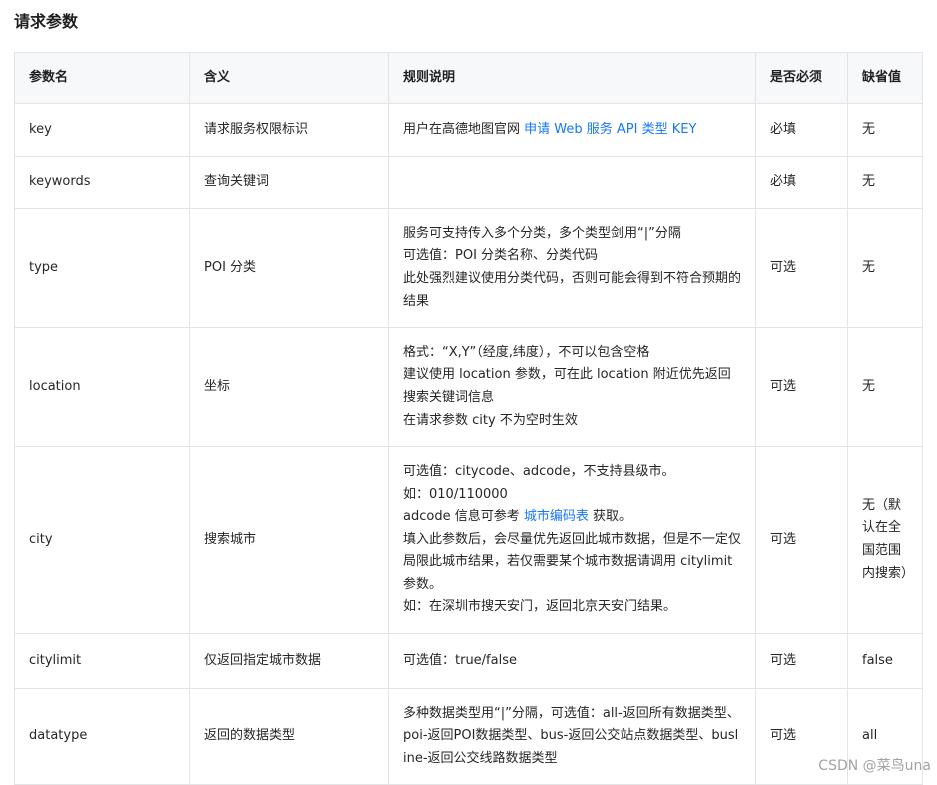 The image size is (937, 785). I want to click on watermark: CSDN @菜鸟una, so click(874, 766).